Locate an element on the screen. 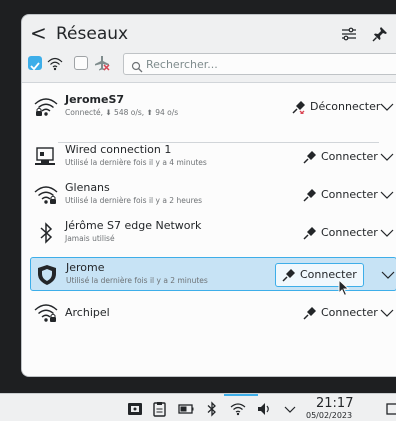  filter-toolbar is located at coordinates (209, 65).